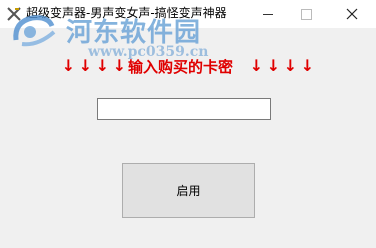 This screenshot has width=376, height=248. I want to click on enable-button: 启用, so click(188, 190).